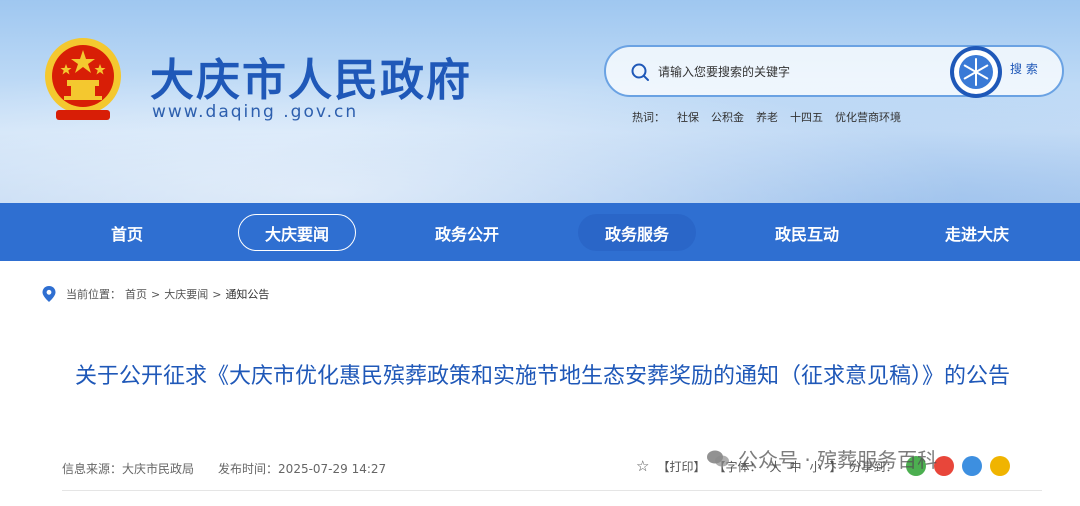 The width and height of the screenshot is (1080, 506). What do you see at coordinates (467, 232) in the screenshot?
I see `nav-item-gov-open: 政务公开` at bounding box center [467, 232].